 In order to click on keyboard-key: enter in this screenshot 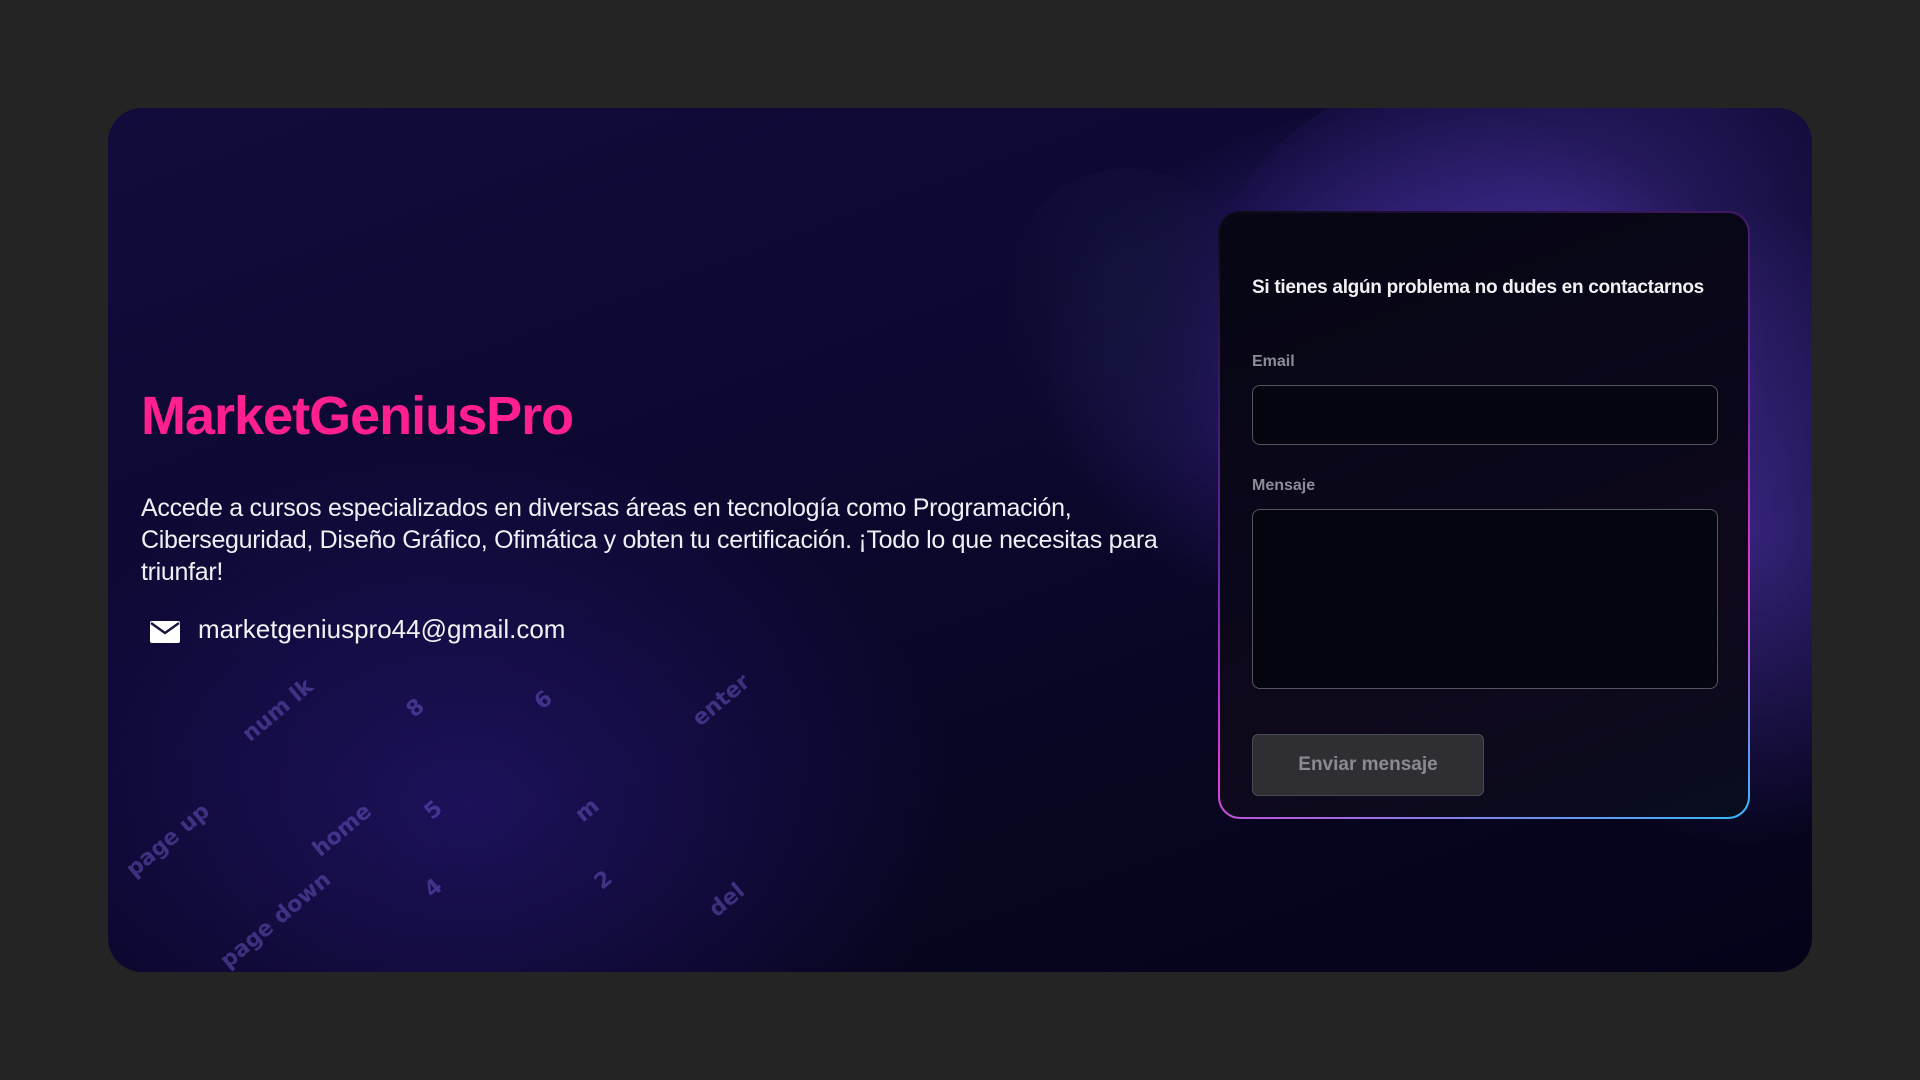, I will do `click(721, 700)`.